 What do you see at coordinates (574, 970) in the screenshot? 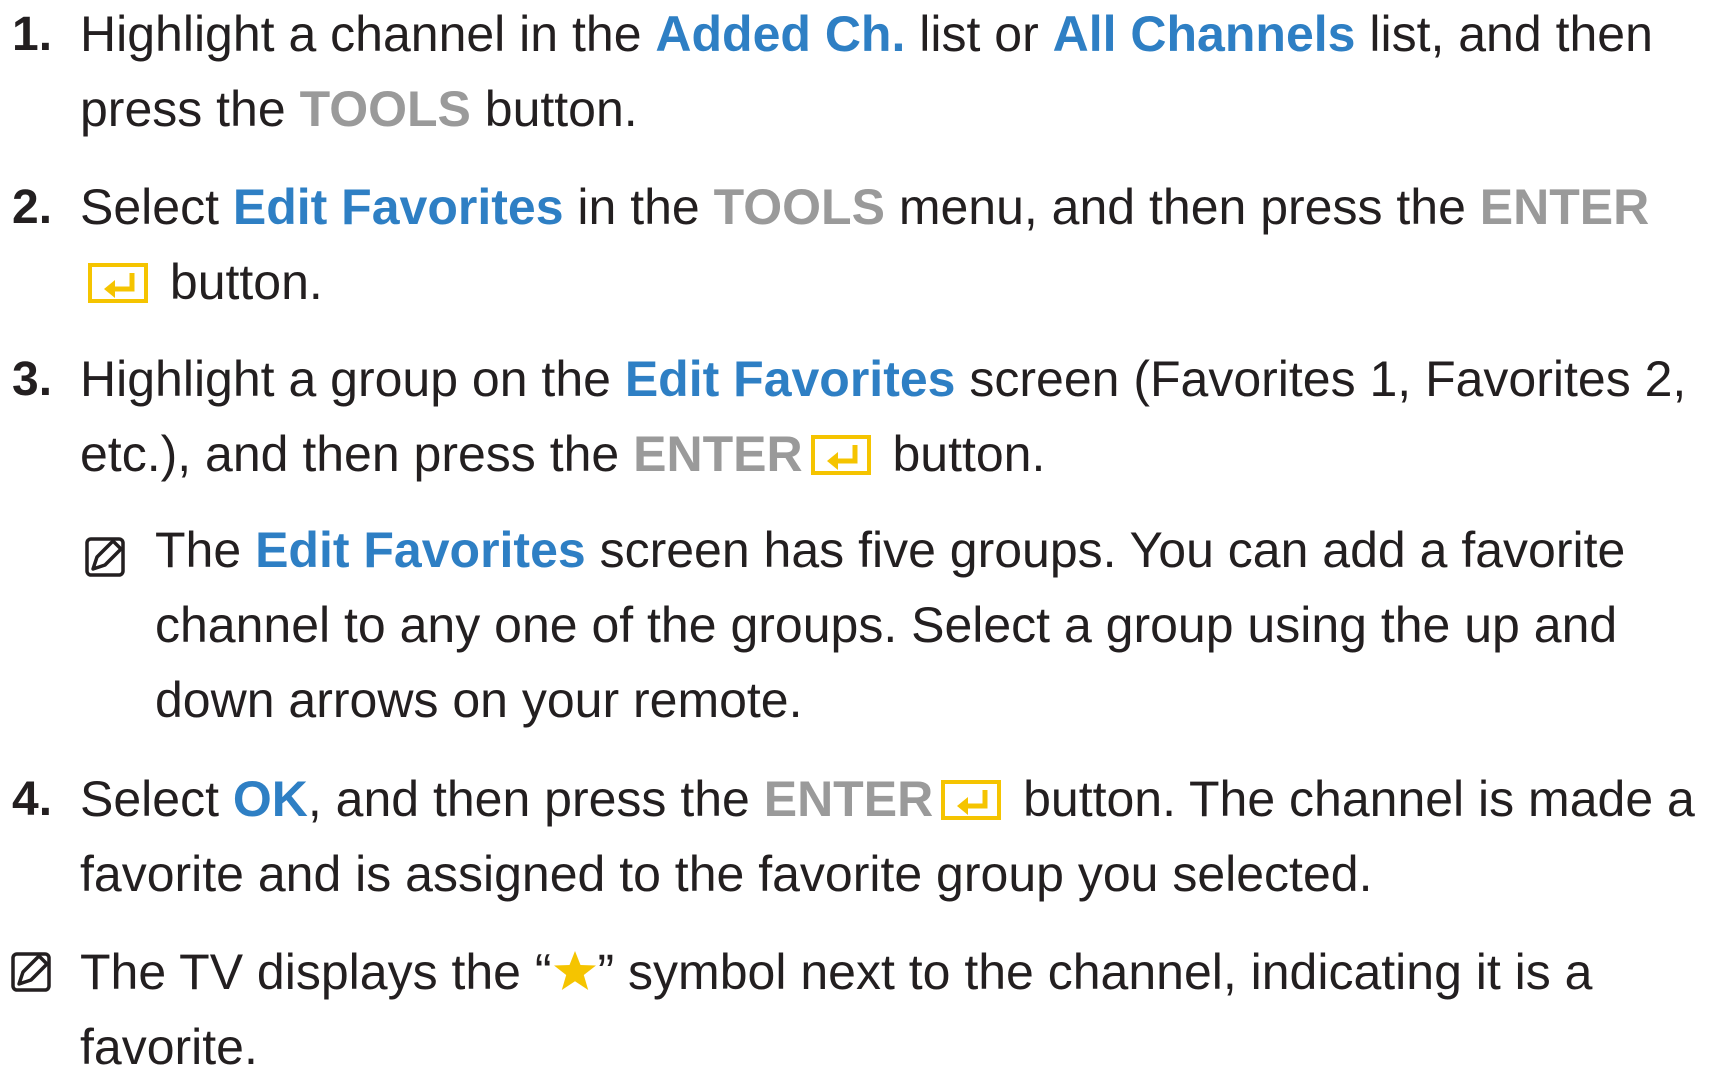
I see `star-icon` at bounding box center [574, 970].